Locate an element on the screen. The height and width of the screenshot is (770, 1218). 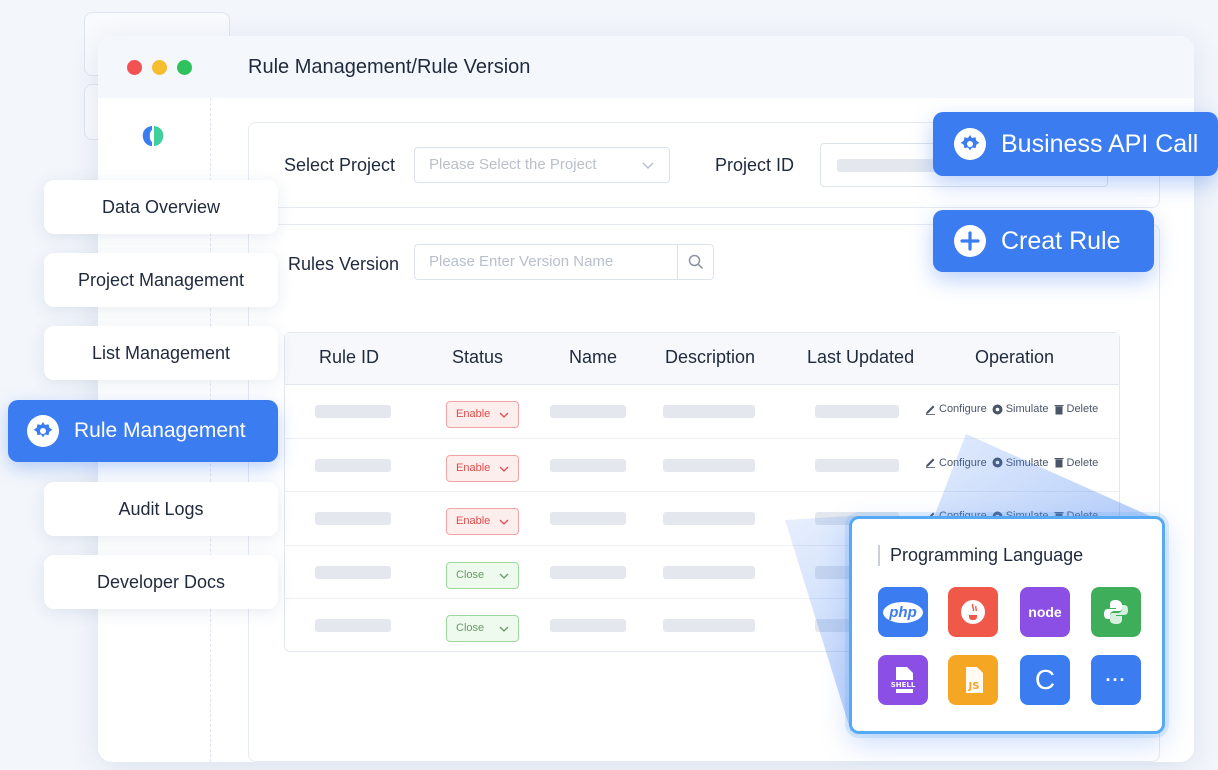
column-header-last-updated: Last Updated is located at coordinates (861, 357).